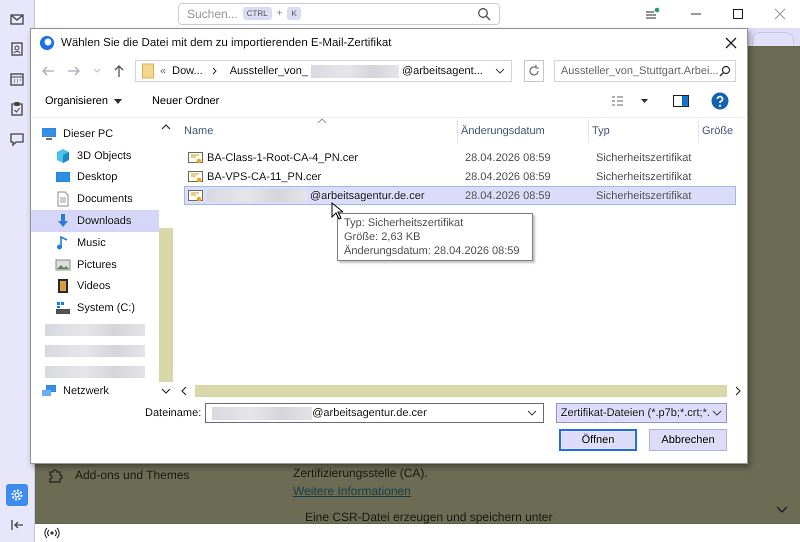 The height and width of the screenshot is (542, 800). Describe the element at coordinates (374, 413) in the screenshot. I see `filename-field: @arbeitsagentur.de.cer` at that location.